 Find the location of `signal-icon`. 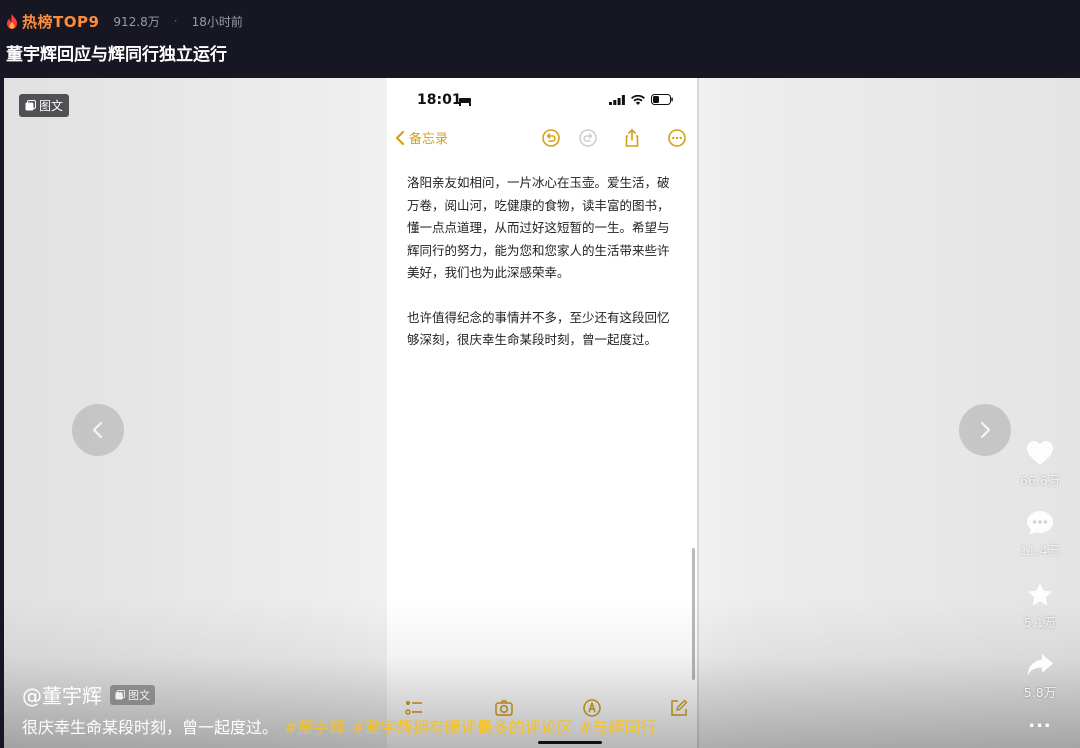

signal-icon is located at coordinates (617, 99).